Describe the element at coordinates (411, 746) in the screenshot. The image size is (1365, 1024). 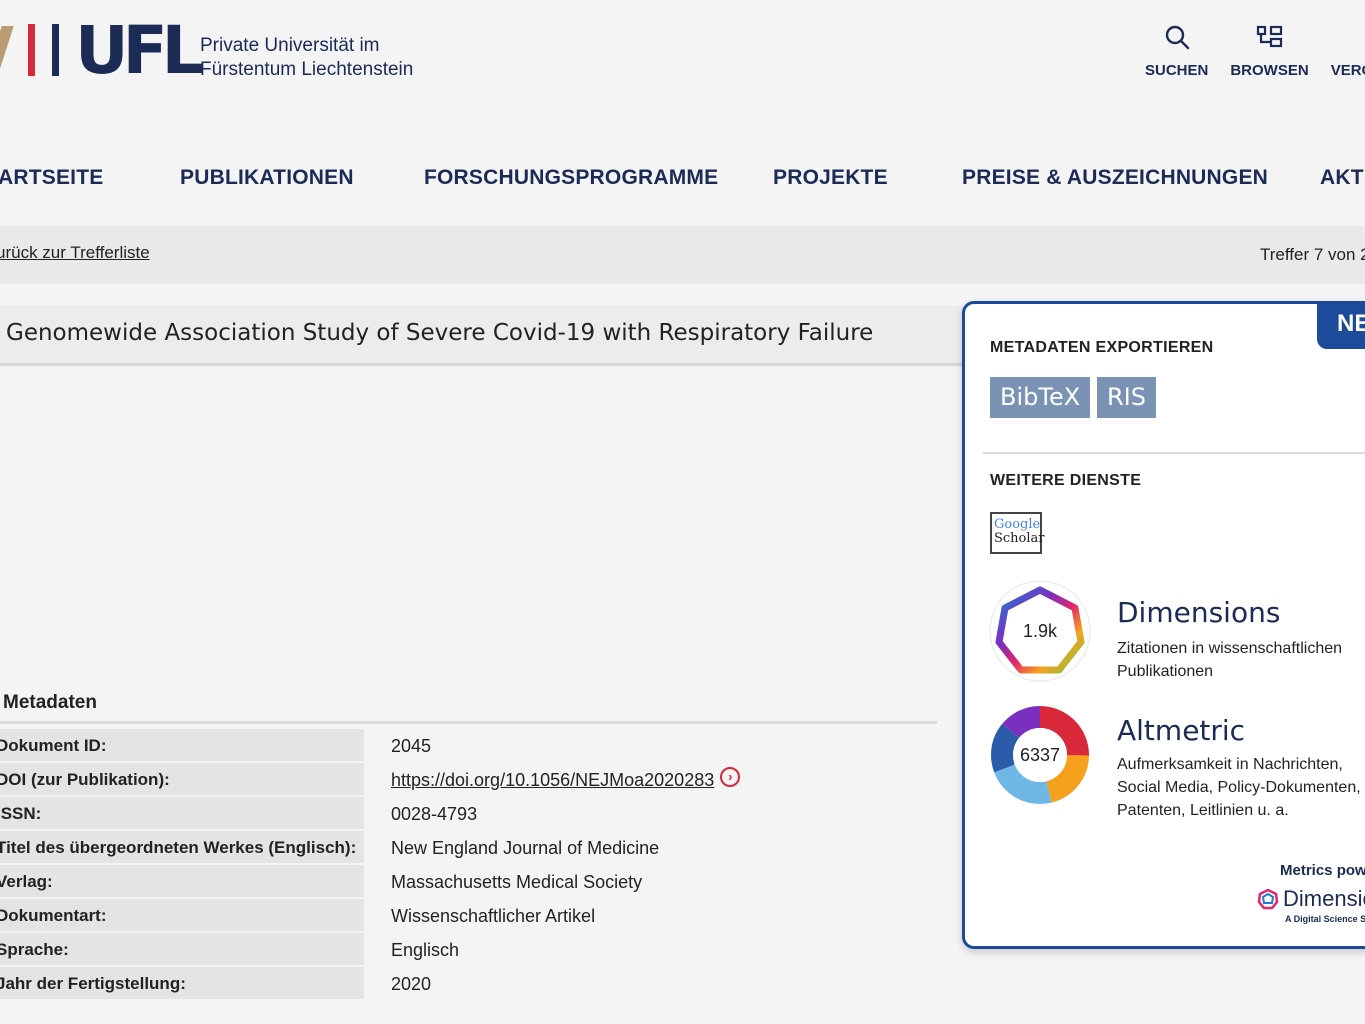
I see `metadata-value: 2045` at that location.